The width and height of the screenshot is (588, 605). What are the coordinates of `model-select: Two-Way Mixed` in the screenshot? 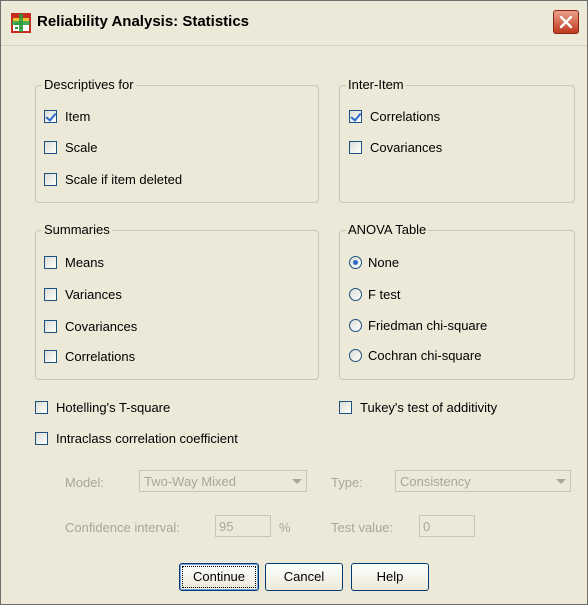 It's located at (223, 481).